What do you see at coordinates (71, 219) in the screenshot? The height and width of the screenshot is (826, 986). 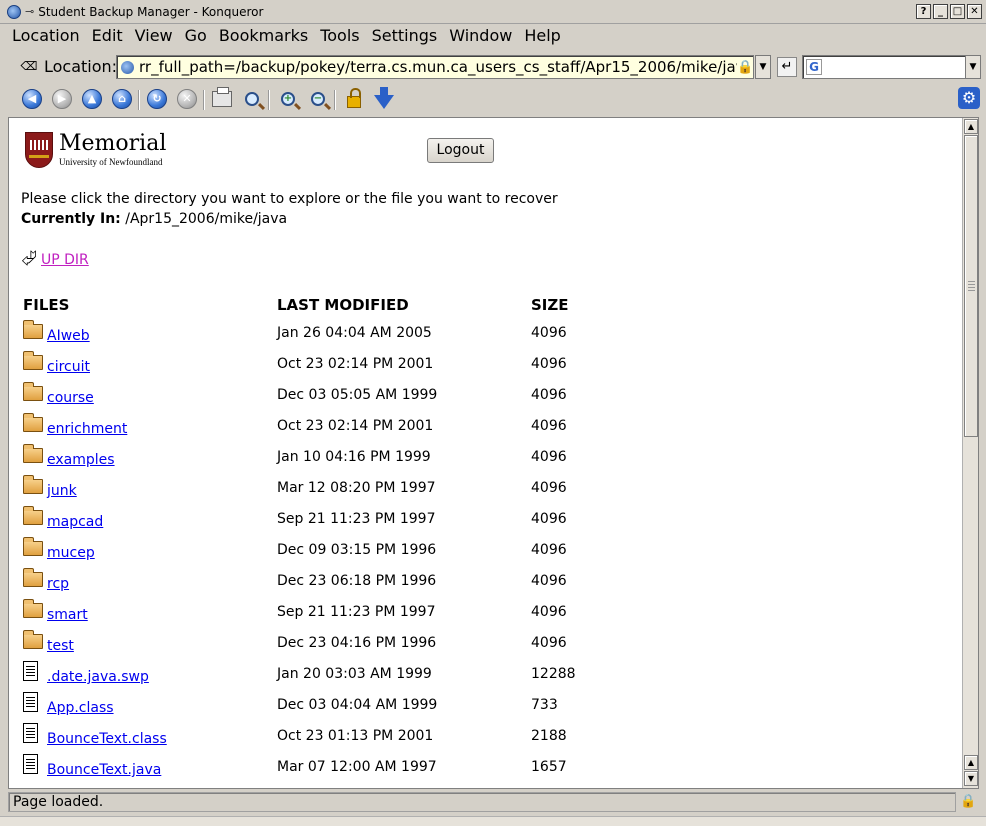 I see `current-label: Currently In:` at bounding box center [71, 219].